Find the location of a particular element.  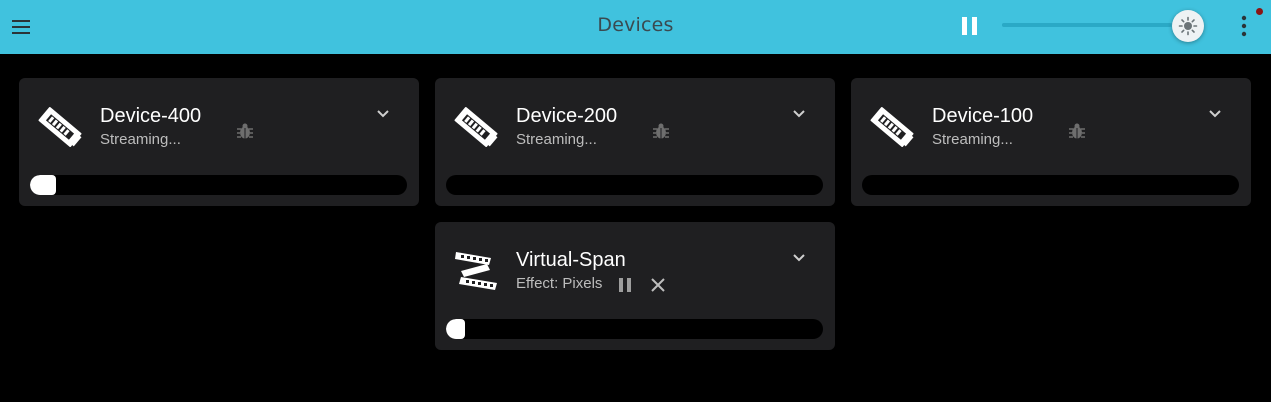

close-icon is located at coordinates (658, 285).